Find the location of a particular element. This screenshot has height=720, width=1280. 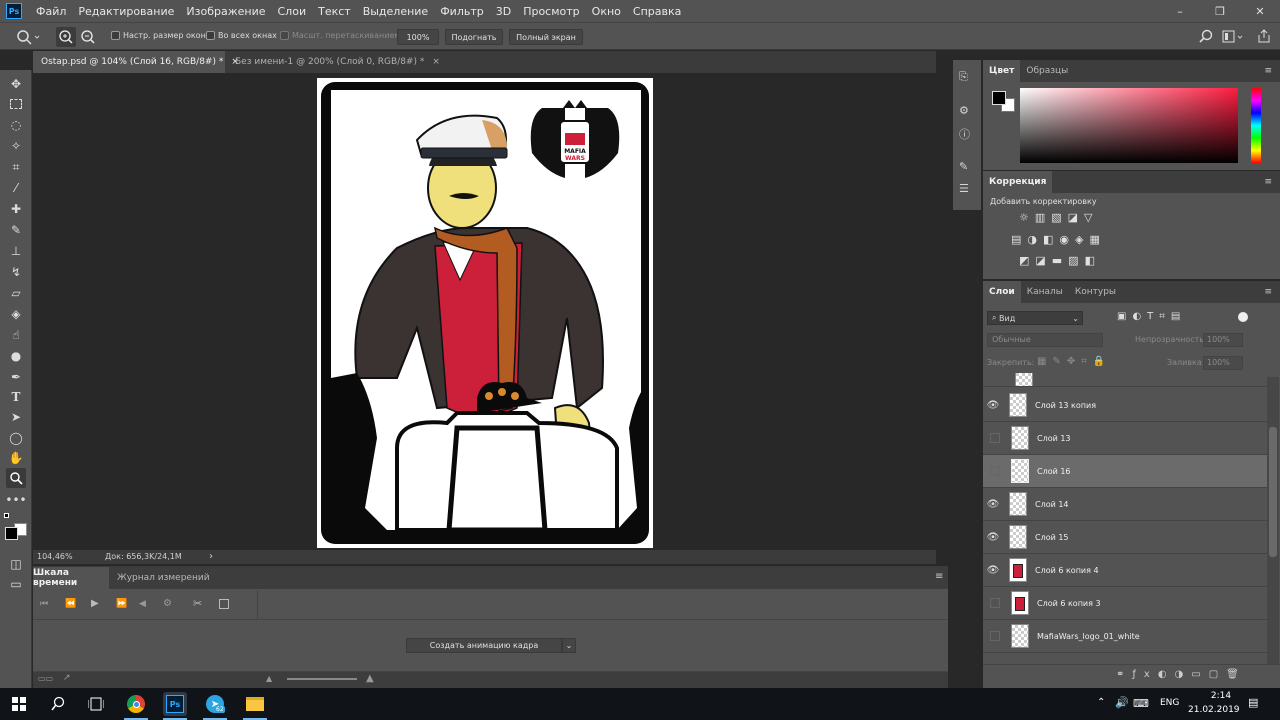

tab-ostap: Ostap.psd @ 104% (Слой 16, RGB/8#) * × is located at coordinates (136, 62).